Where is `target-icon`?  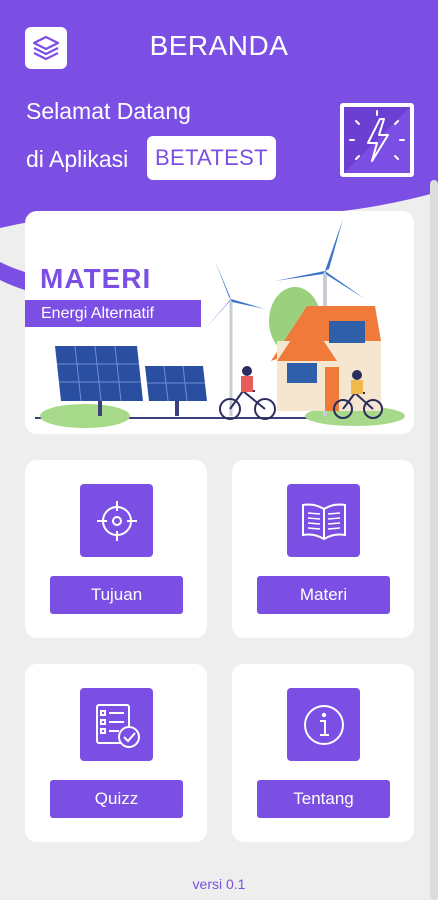
target-icon is located at coordinates (116, 520).